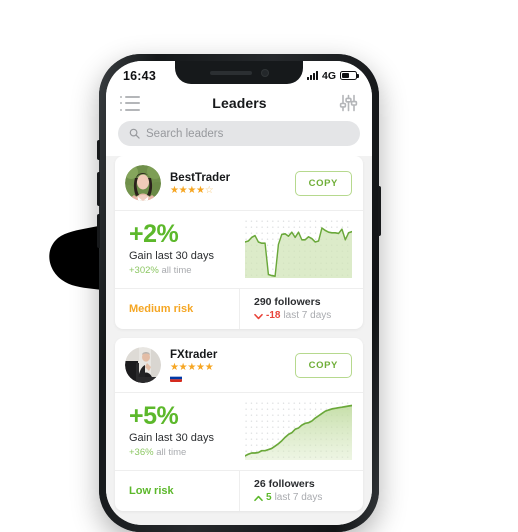 This screenshot has width=518, height=532. I want to click on volume-down-button, so click(98, 231).